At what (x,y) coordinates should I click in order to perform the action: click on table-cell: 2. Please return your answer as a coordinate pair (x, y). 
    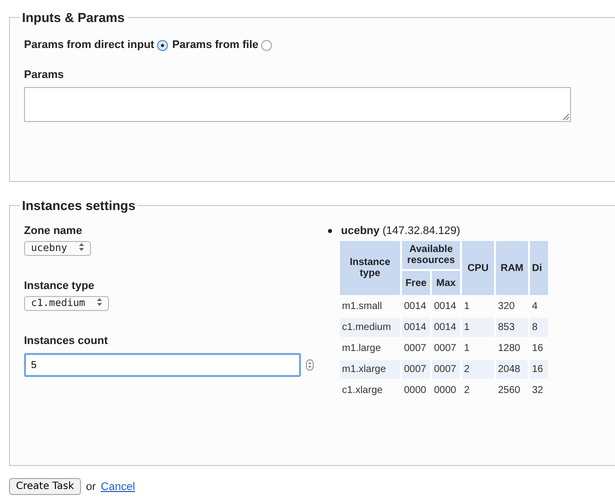
    Looking at the image, I should click on (478, 369).